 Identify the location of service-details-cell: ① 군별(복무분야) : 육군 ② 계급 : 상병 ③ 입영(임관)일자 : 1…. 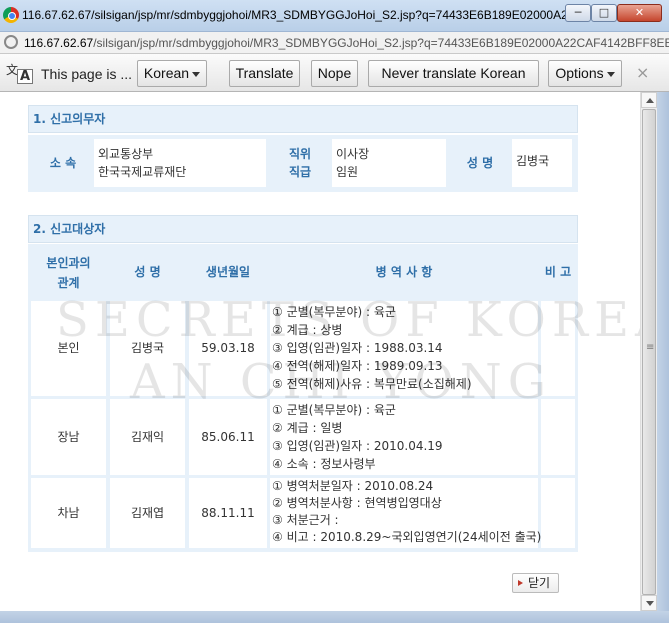
(404, 348).